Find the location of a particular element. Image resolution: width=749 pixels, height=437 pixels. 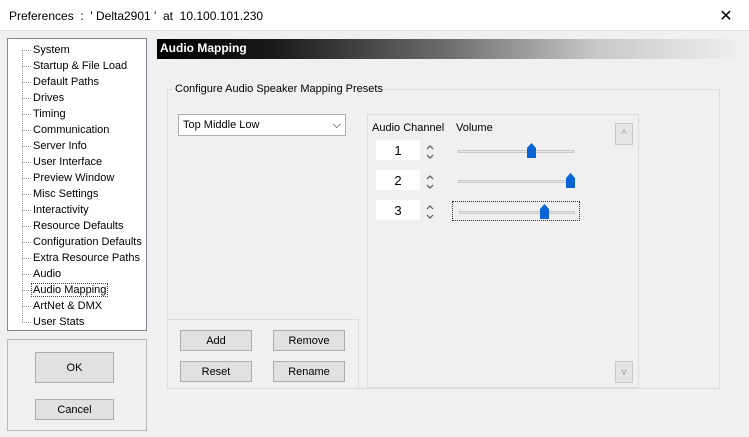

tree-item: Timing is located at coordinates (44, 114).